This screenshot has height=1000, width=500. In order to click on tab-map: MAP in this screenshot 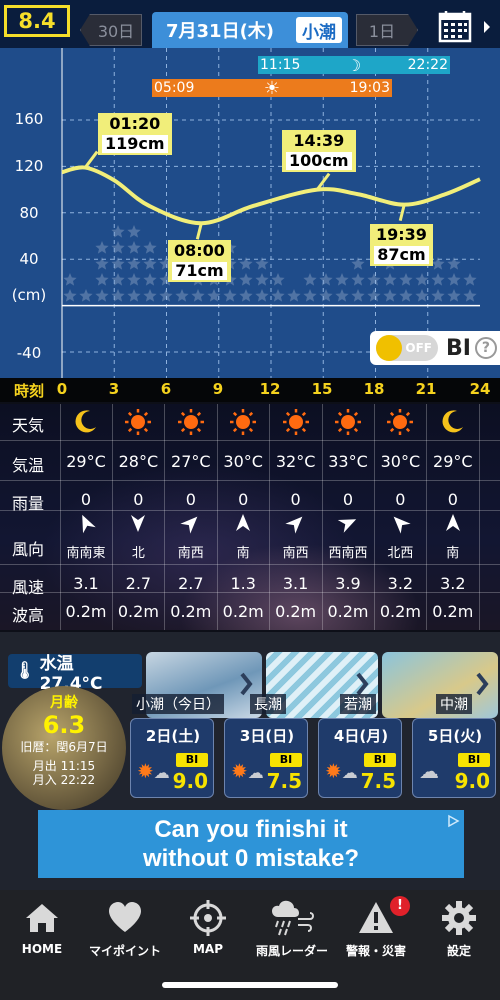, I will do `click(208, 927)`.